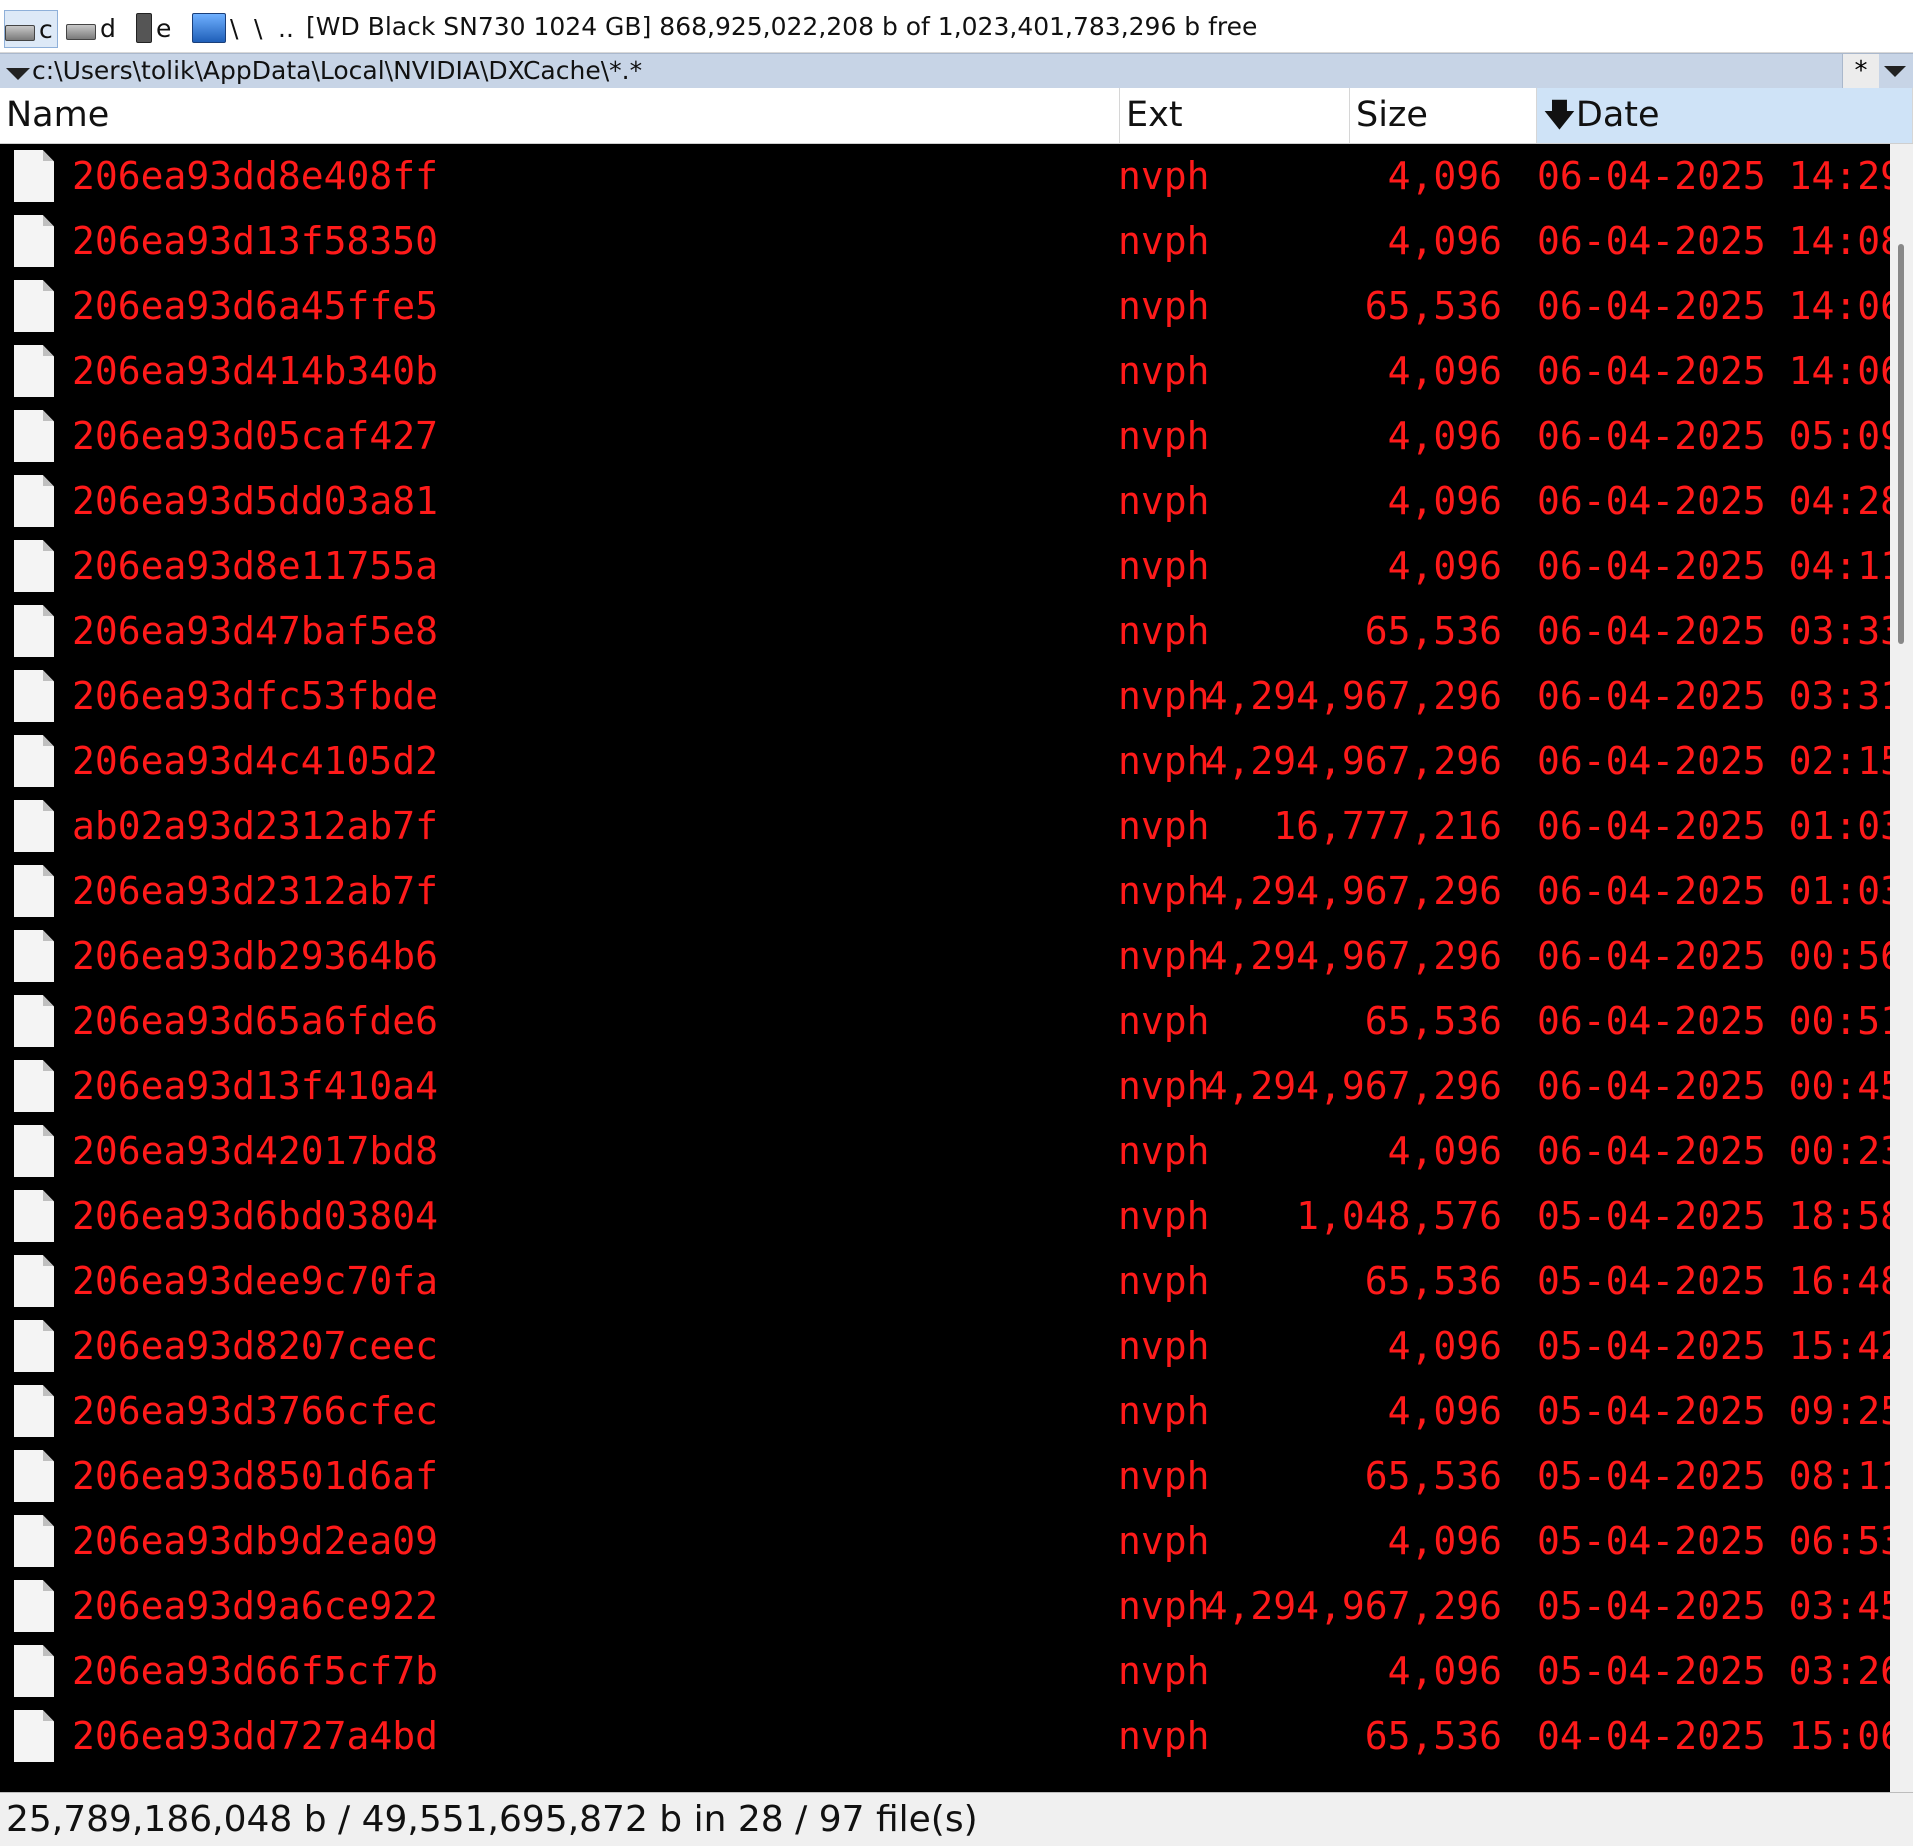 The width and height of the screenshot is (1913, 1846). I want to click on file-name: 206ea93d66f5cf7b, so click(255, 1671).